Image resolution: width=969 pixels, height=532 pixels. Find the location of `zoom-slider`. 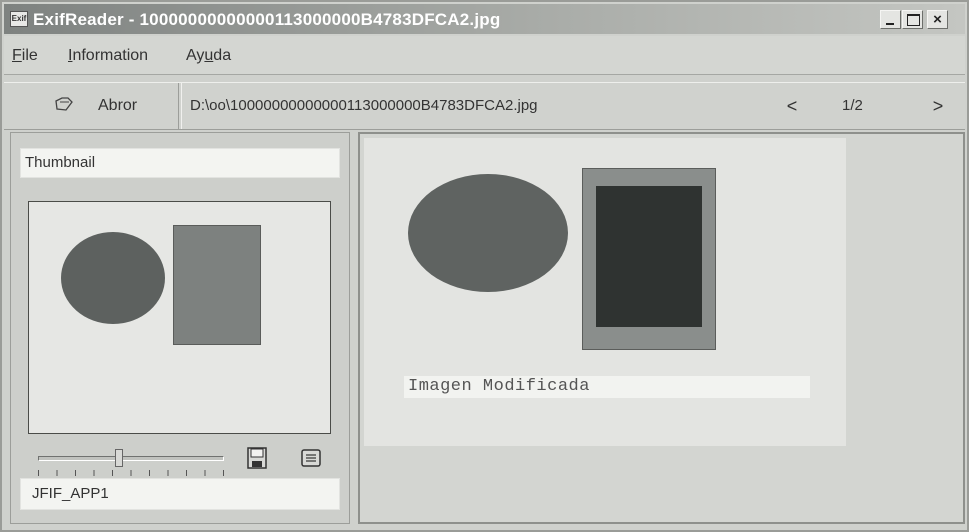

zoom-slider is located at coordinates (133, 462).